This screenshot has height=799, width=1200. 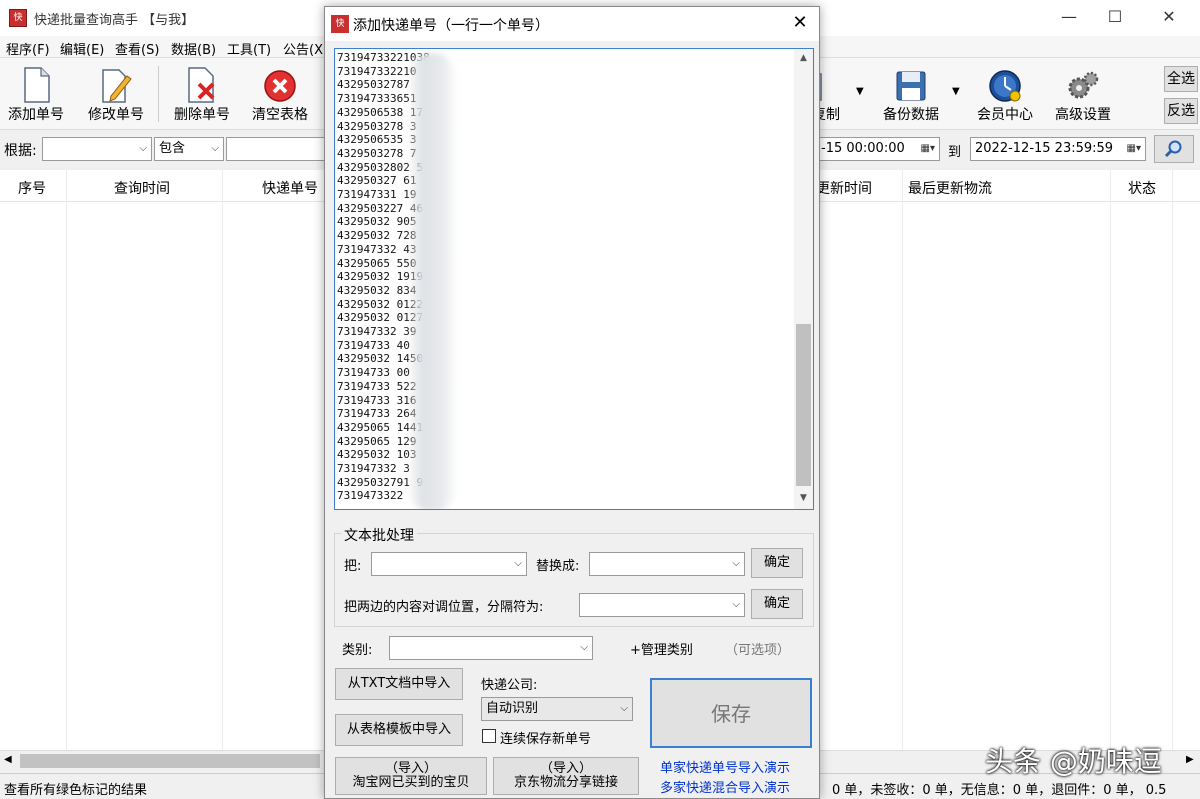 What do you see at coordinates (377, 249) in the screenshot?
I see `tracking-number-line: 731947332 43` at bounding box center [377, 249].